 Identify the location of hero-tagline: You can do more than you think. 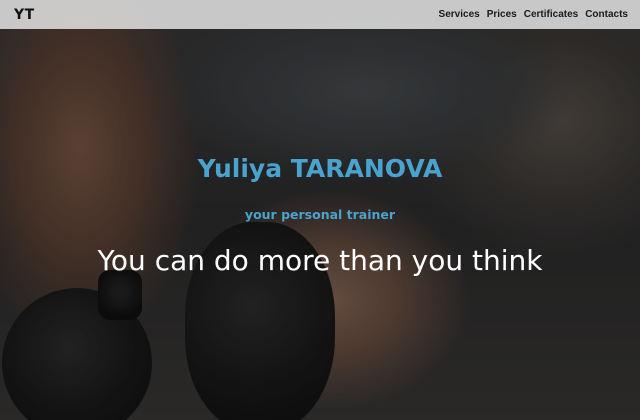
(320, 260).